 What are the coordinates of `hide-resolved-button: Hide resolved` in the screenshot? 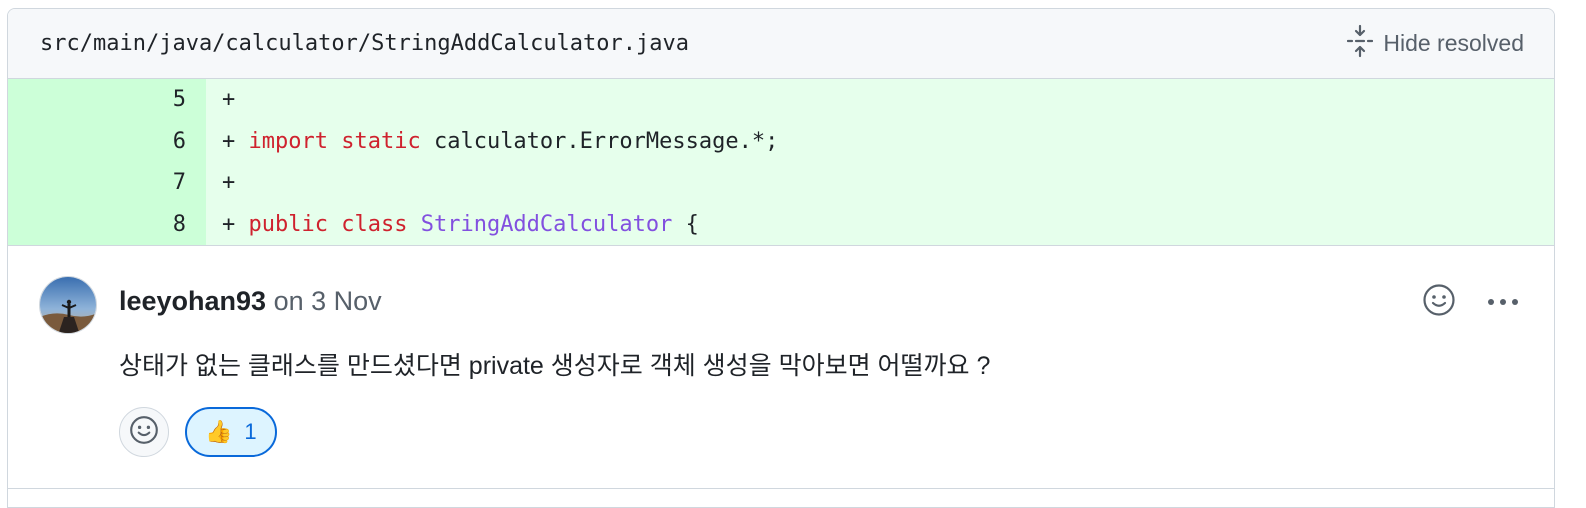 It's located at (1435, 44).